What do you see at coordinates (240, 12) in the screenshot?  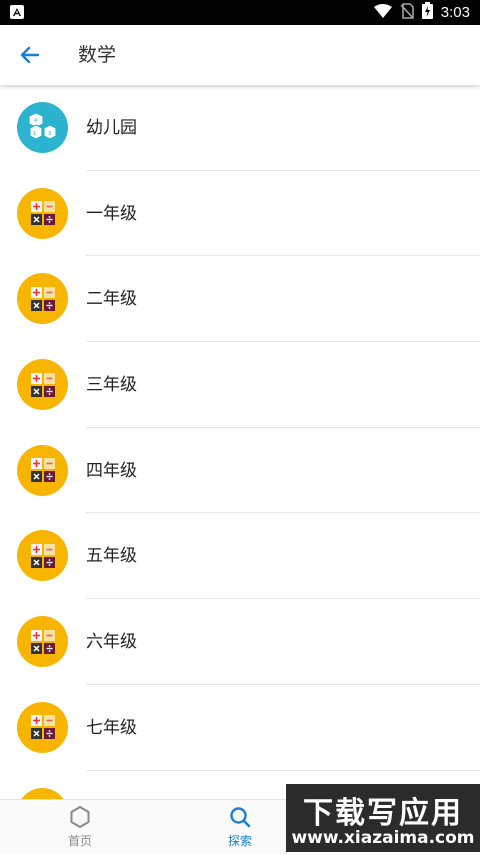 I see `status-bar: 3:03` at bounding box center [240, 12].